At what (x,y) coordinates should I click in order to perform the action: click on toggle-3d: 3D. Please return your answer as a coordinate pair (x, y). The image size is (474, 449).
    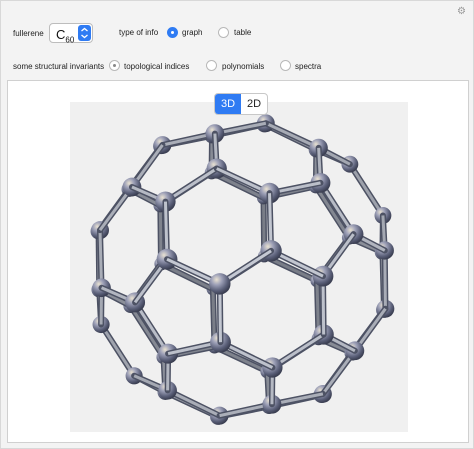
    Looking at the image, I should click on (228, 104).